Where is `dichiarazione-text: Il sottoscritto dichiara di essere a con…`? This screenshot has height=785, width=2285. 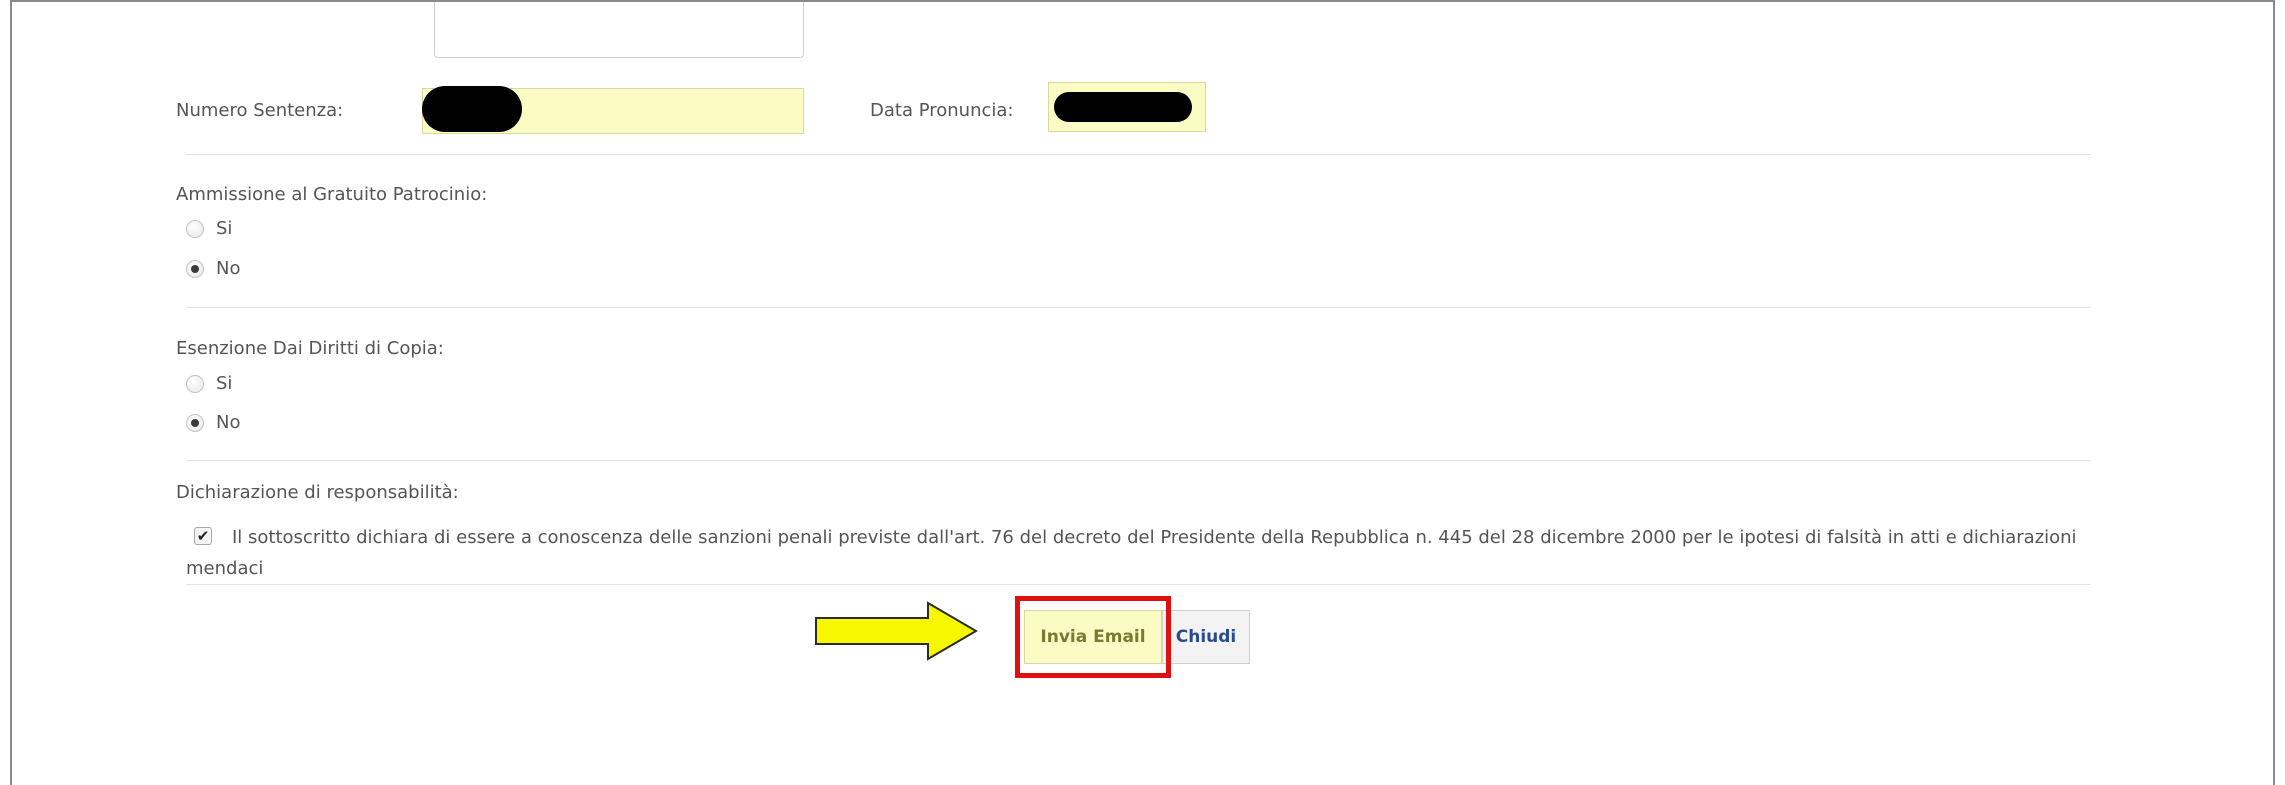
dichiarazione-text: Il sottoscritto dichiara di essere a con… is located at coordinates (1131, 553).